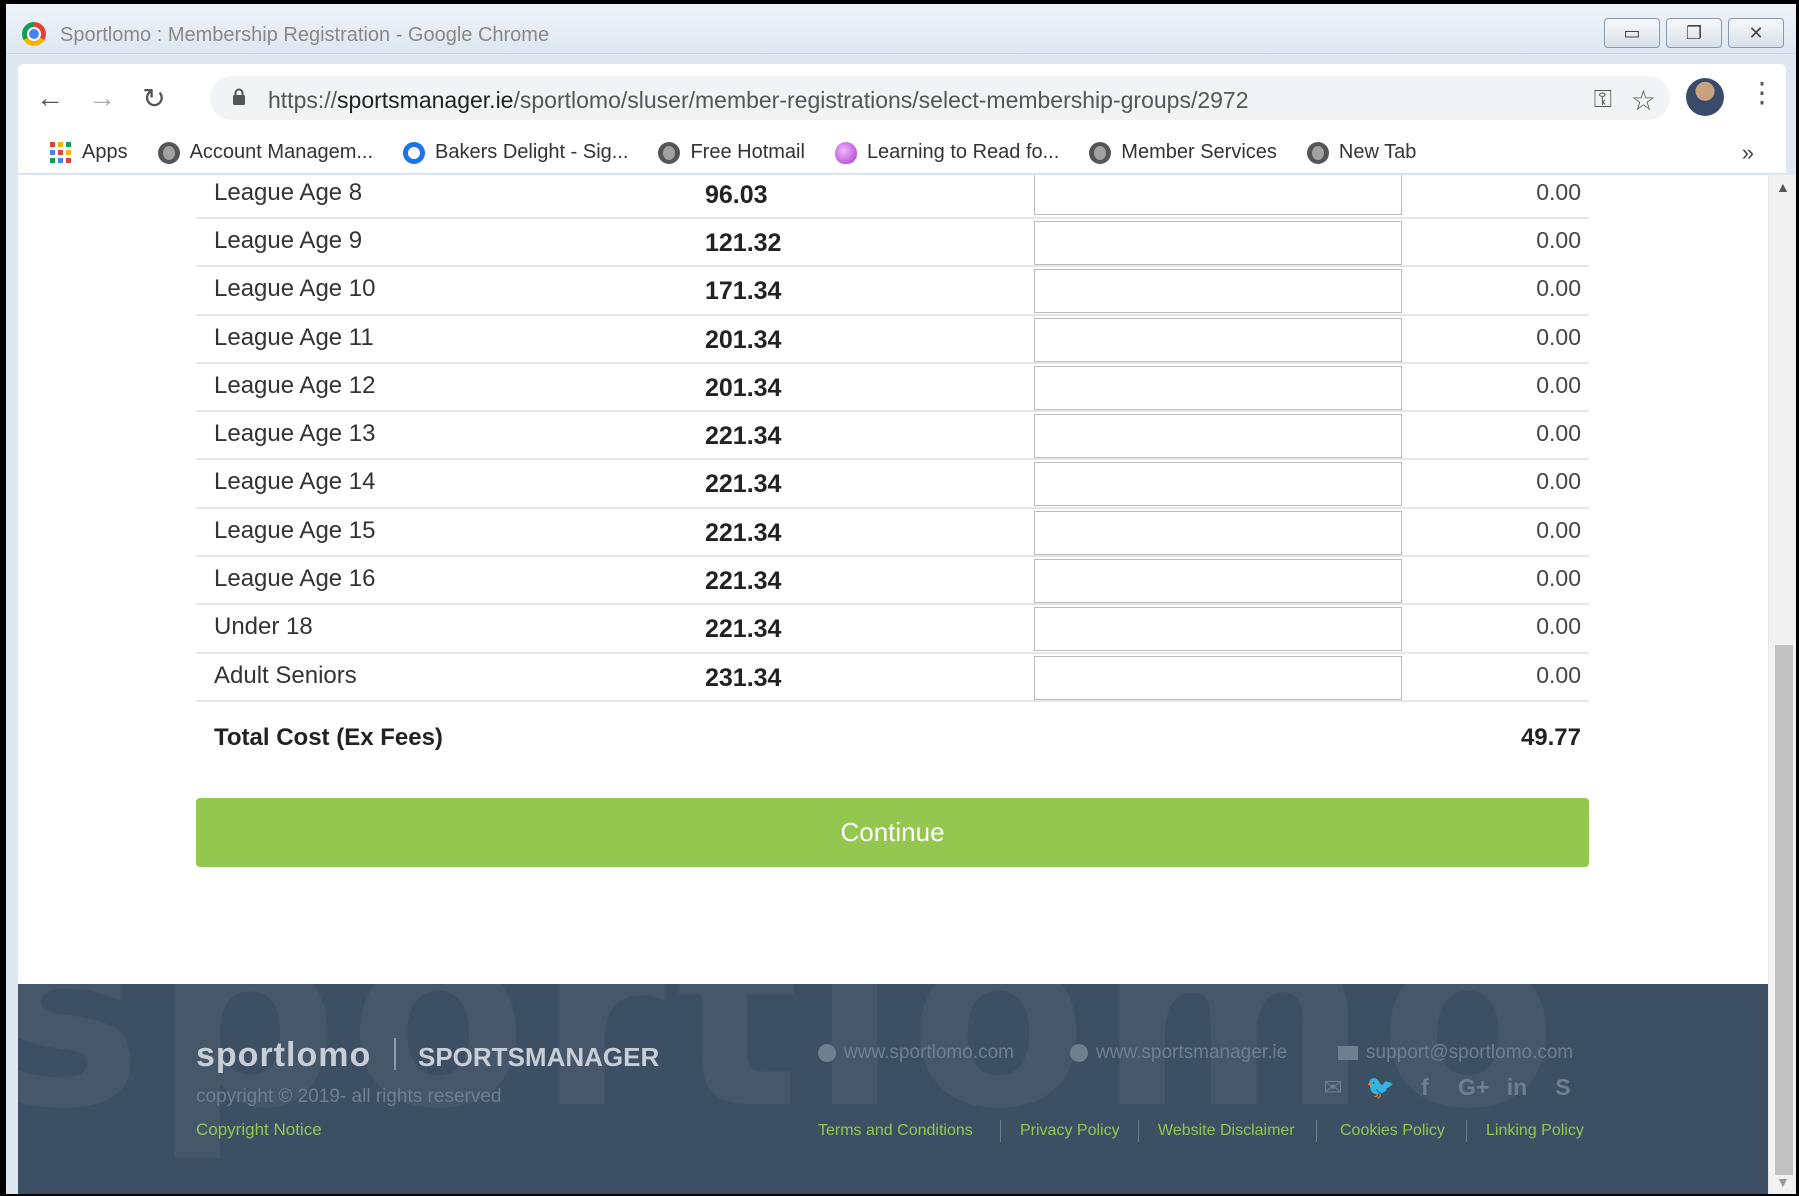  I want to click on group-name: League Age 12, so click(295, 385).